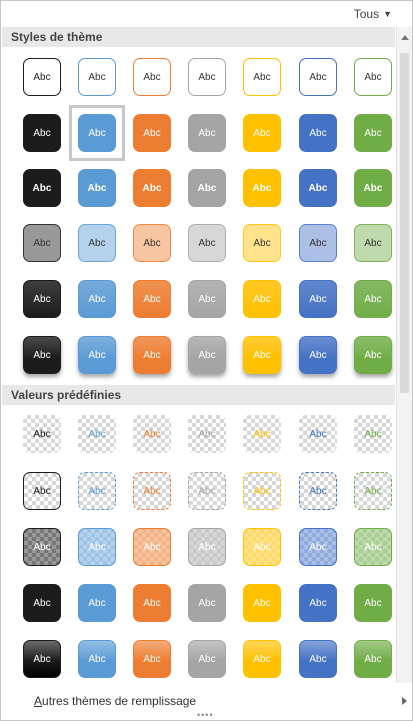  Describe the element at coordinates (97, 133) in the screenshot. I see `theme-style-solid-blue: Abc` at that location.